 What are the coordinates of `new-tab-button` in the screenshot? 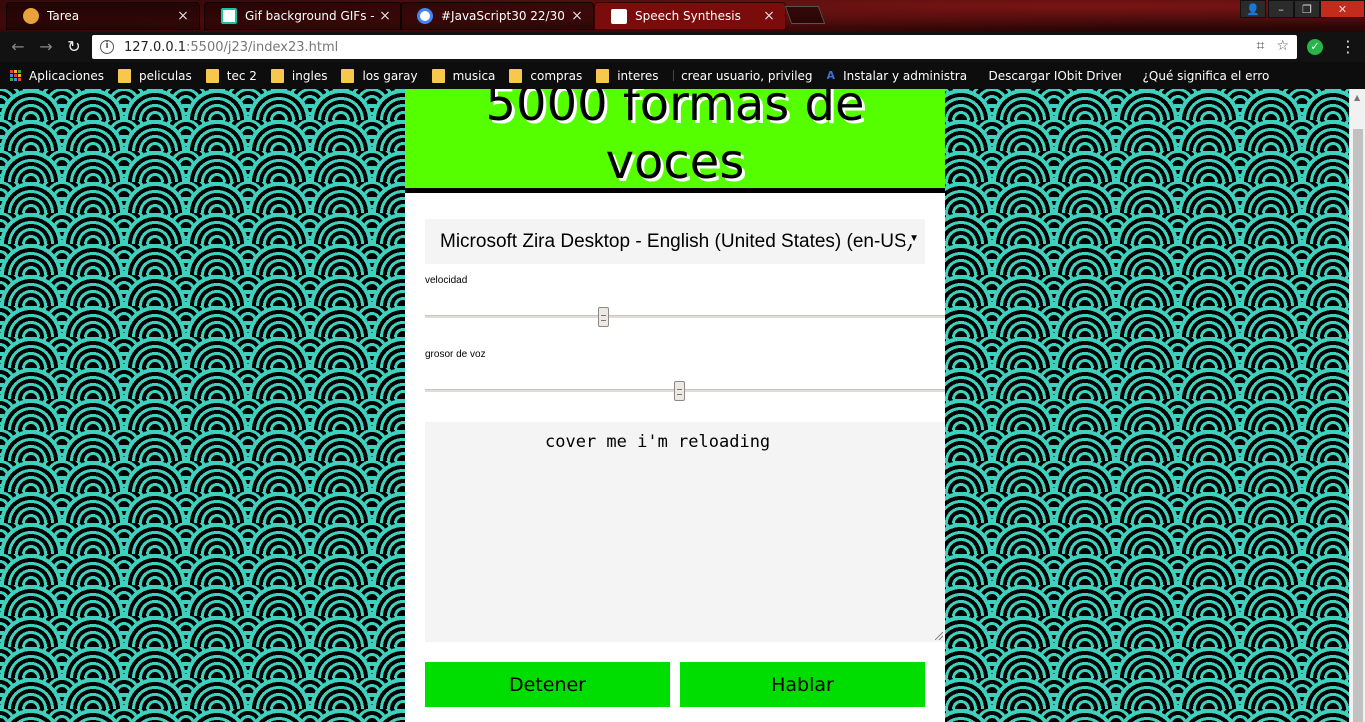 It's located at (805, 15).